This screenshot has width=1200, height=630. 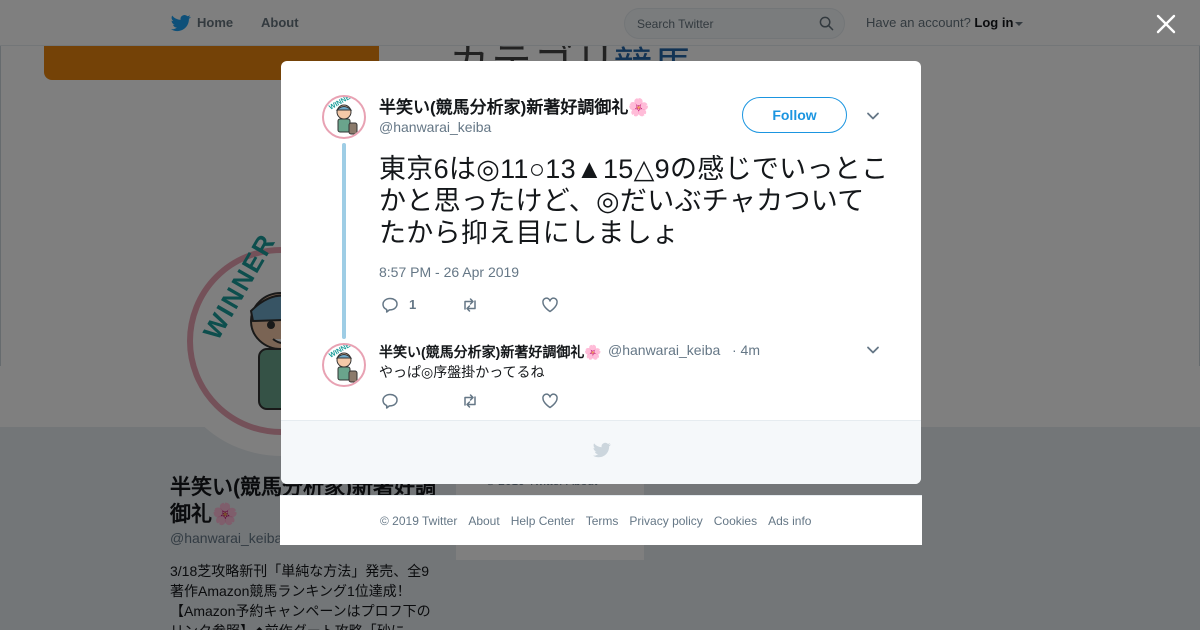 I want to click on footer-cookies-link: Cookies, so click(x=735, y=521).